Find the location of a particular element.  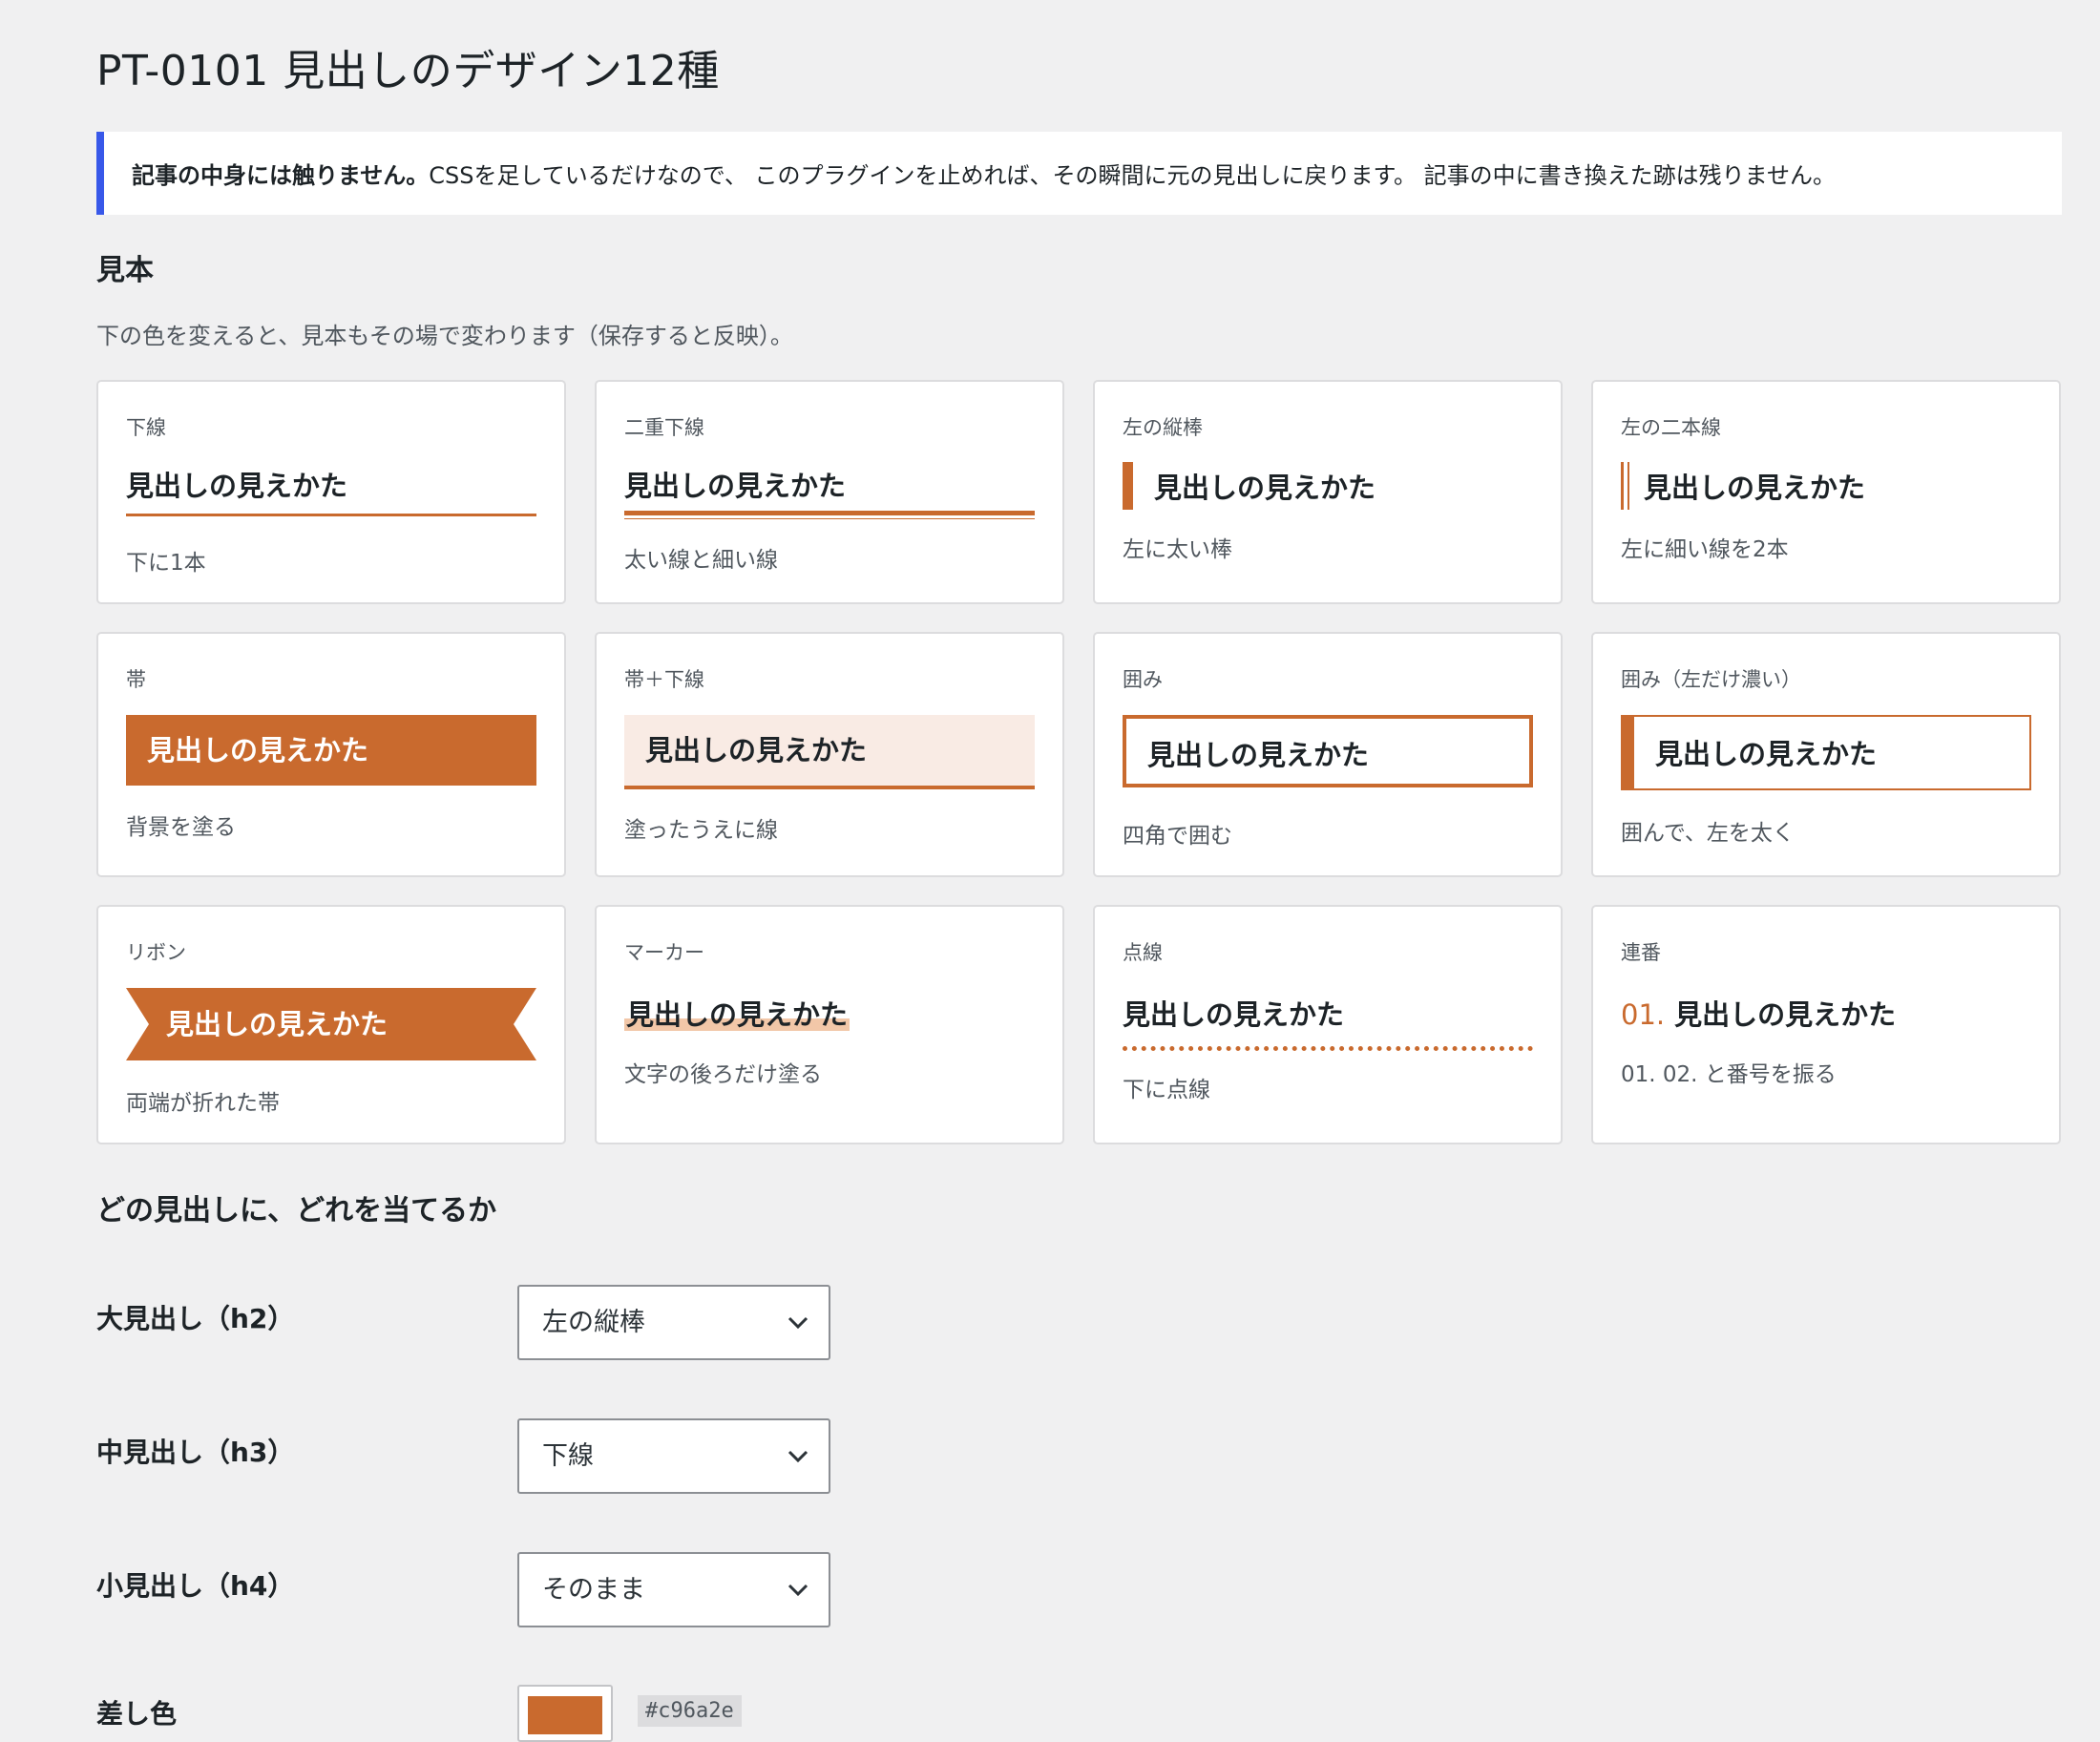

thin-line is located at coordinates (829, 518).